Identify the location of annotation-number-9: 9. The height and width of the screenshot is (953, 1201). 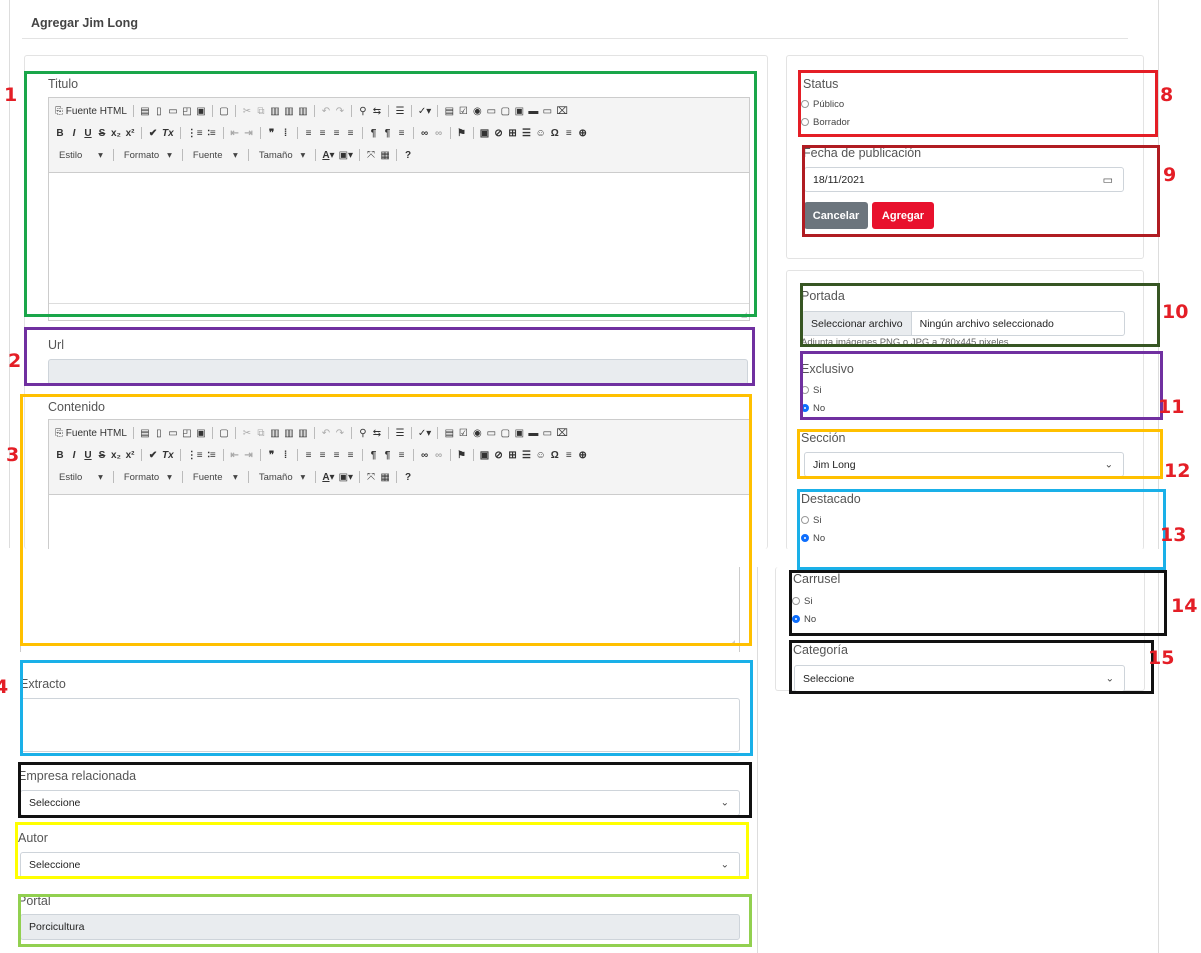
(1170, 175).